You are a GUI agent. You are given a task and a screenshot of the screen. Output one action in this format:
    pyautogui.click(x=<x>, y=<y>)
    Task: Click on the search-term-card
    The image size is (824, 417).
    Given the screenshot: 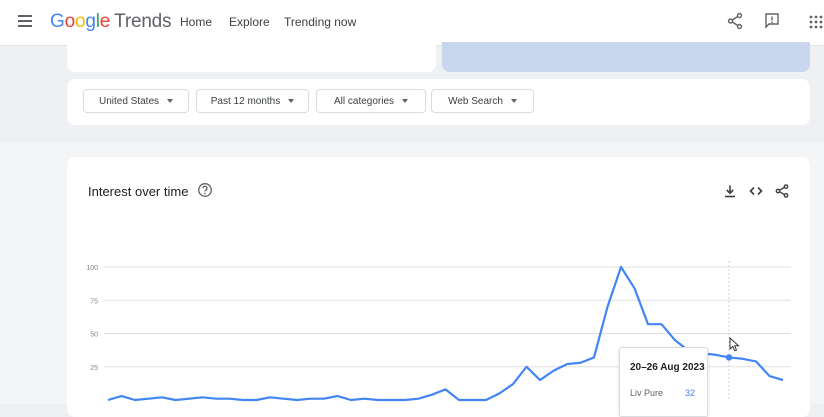 What is the action you would take?
    pyautogui.click(x=251, y=57)
    